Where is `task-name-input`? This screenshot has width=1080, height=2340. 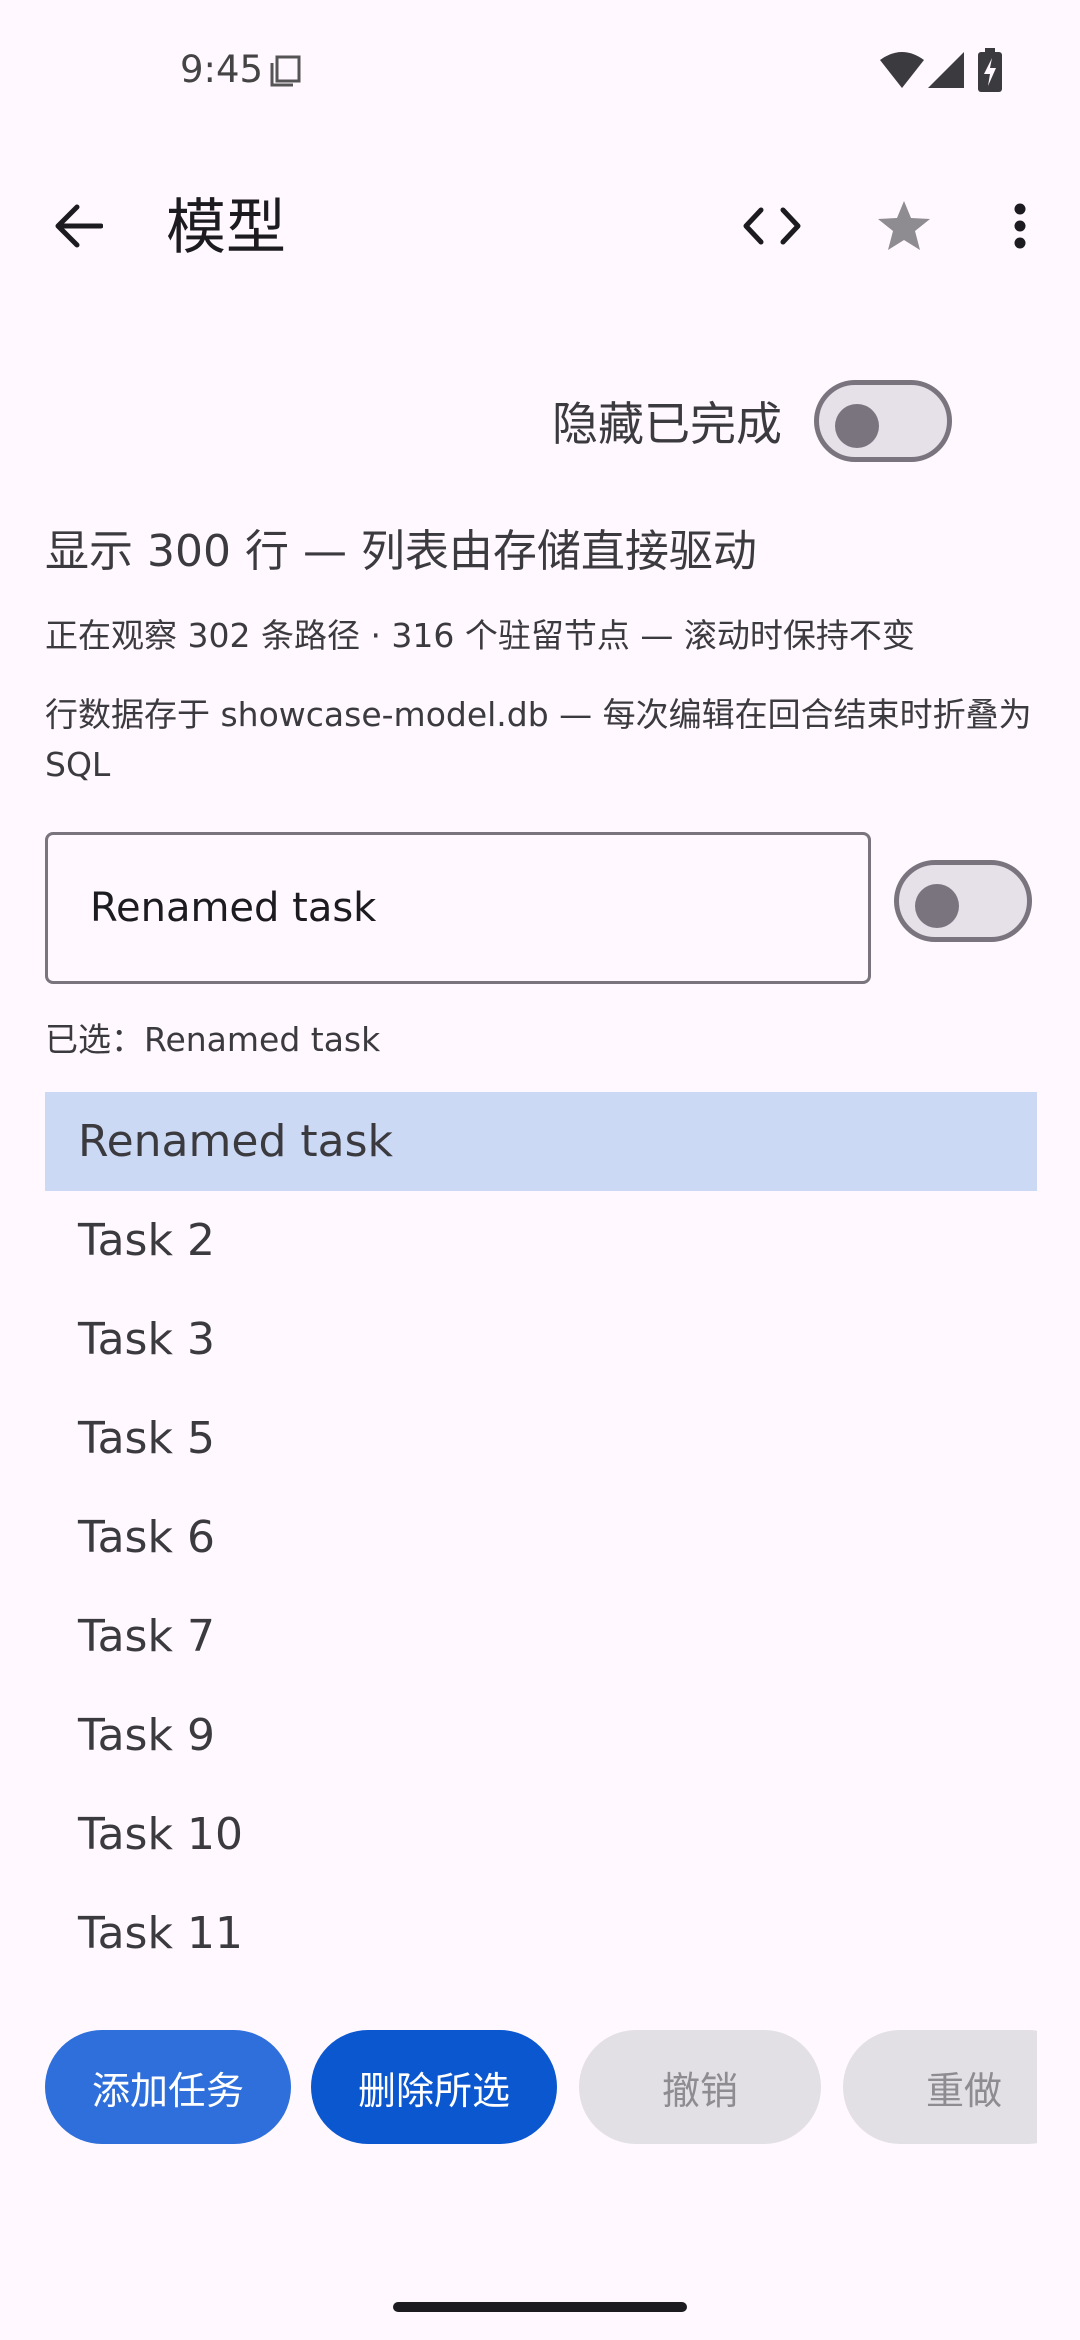
task-name-input is located at coordinates (458, 908).